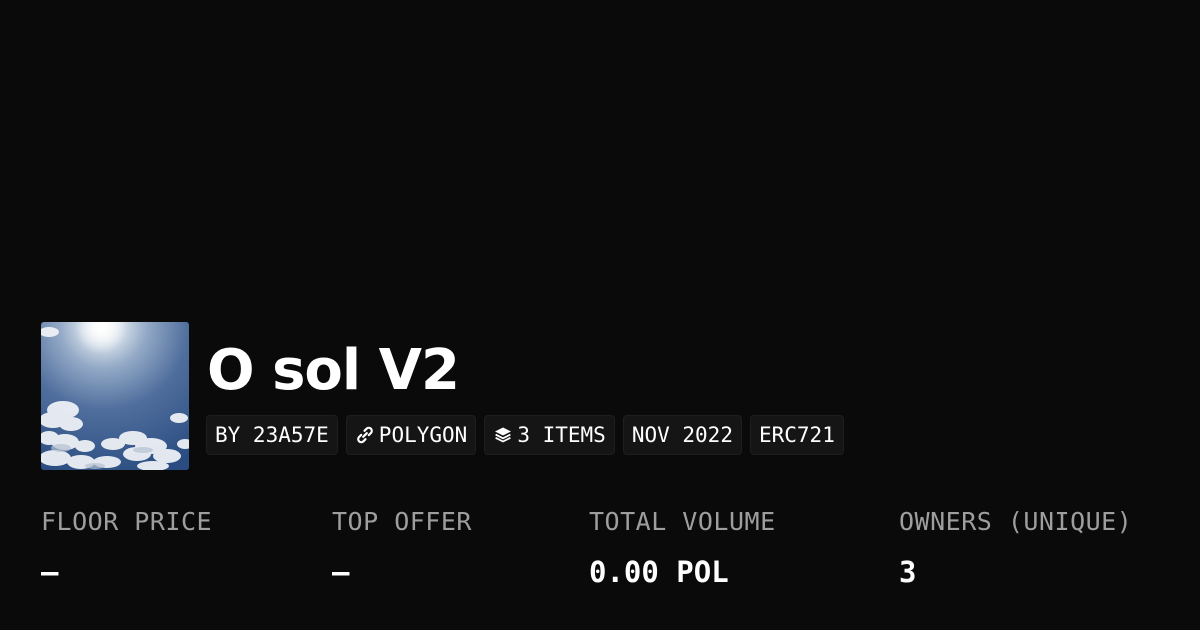  I want to click on token-standard-badge: ERC721, so click(796, 435).